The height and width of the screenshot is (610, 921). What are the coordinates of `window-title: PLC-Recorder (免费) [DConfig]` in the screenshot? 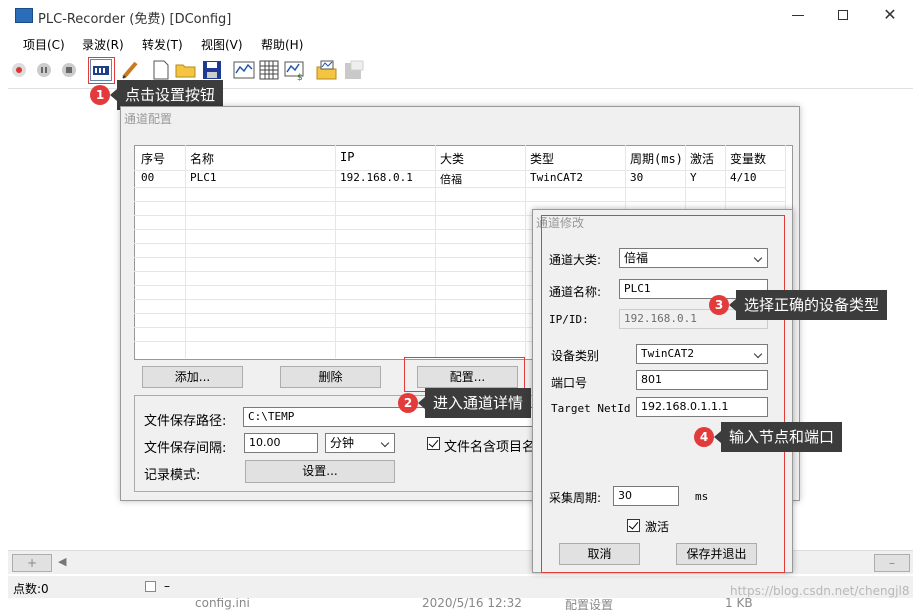 It's located at (135, 19).